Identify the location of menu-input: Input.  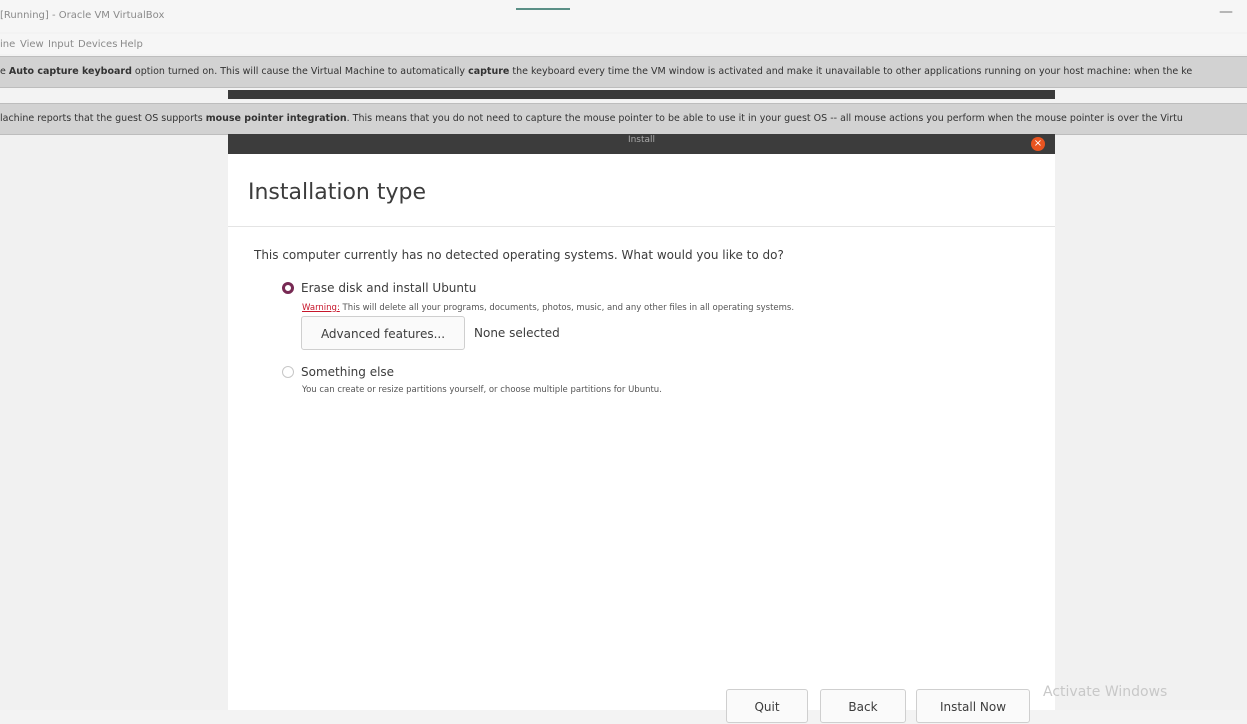
(61, 44).